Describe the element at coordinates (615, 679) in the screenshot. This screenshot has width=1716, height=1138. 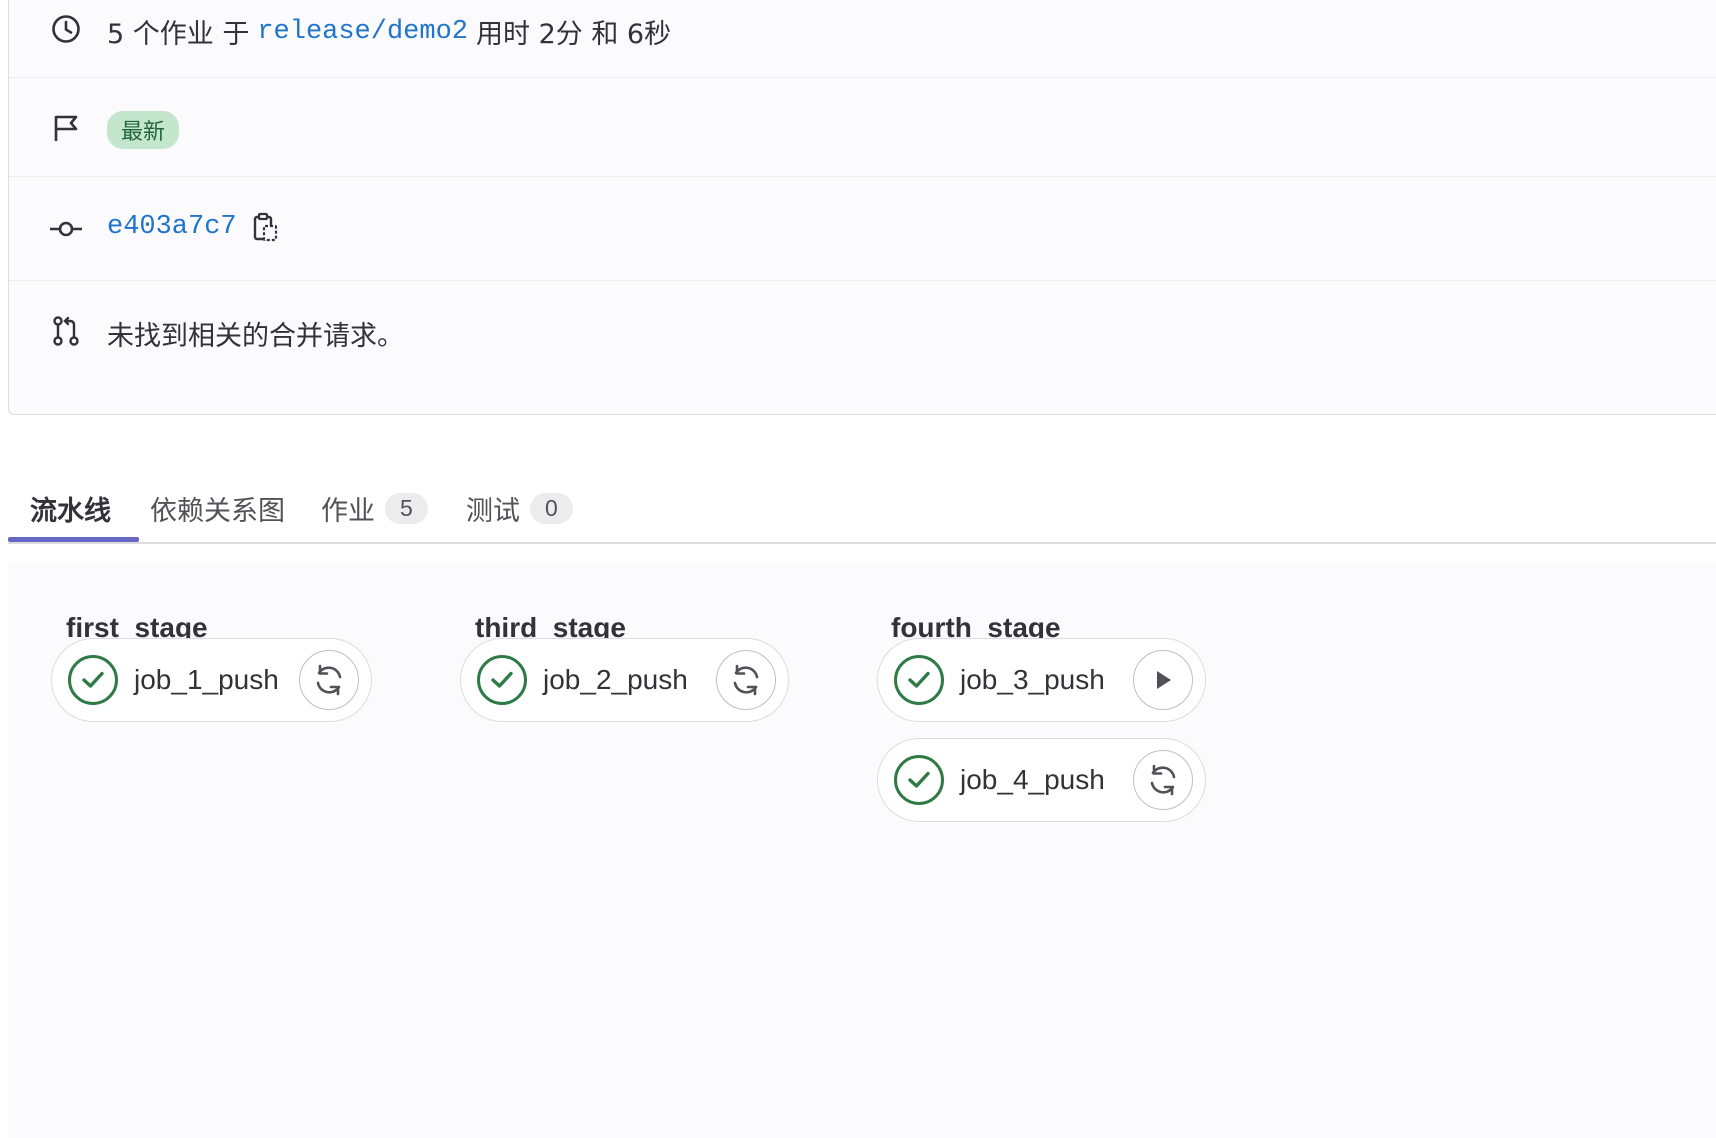
I see `job-name: job_2_push` at that location.